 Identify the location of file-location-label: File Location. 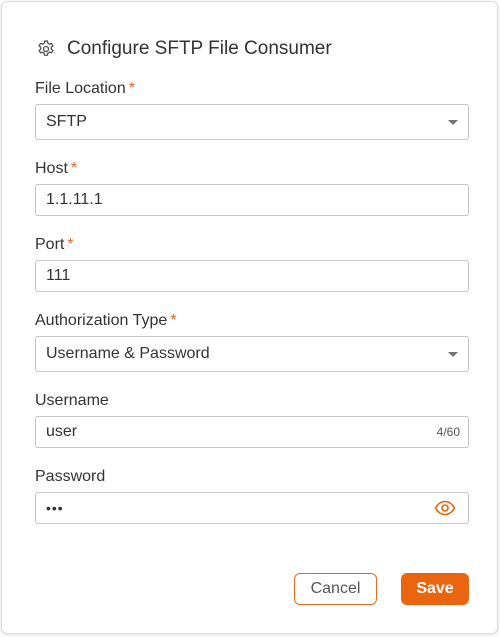
(80, 88).